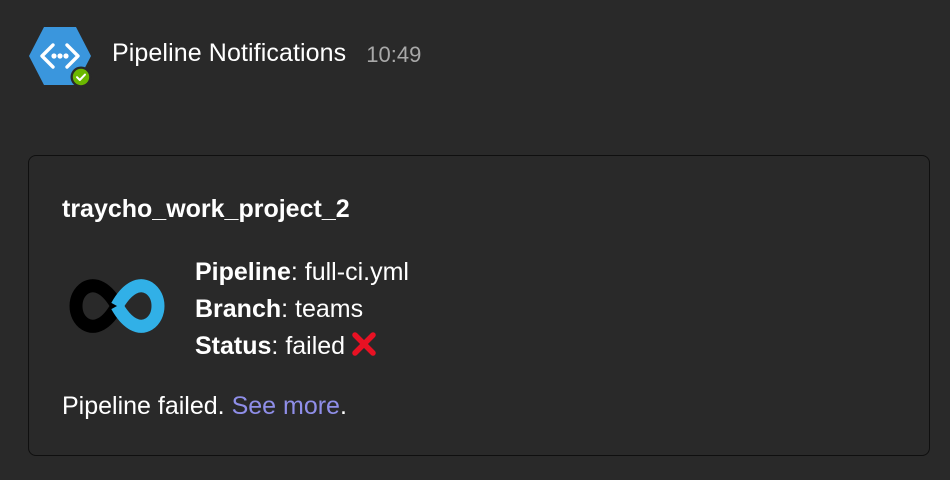 The width and height of the screenshot is (950, 480). I want to click on fact-value: failed, so click(315, 346).